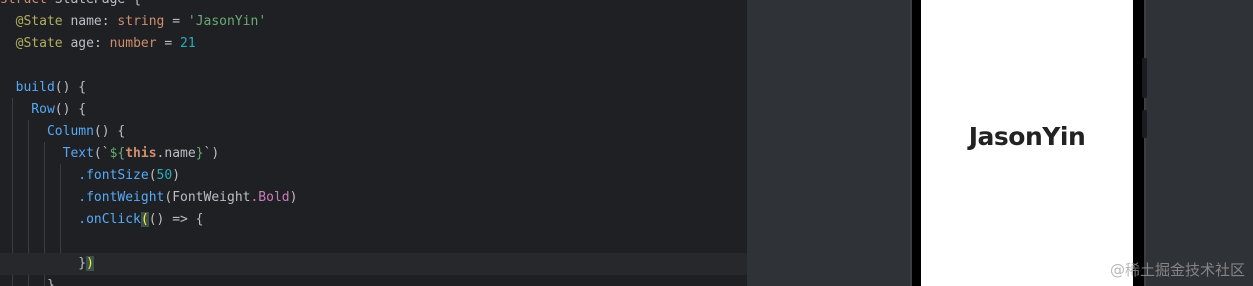 The width and height of the screenshot is (1253, 286). I want to click on code-token: StatePage, so click(94, 3).